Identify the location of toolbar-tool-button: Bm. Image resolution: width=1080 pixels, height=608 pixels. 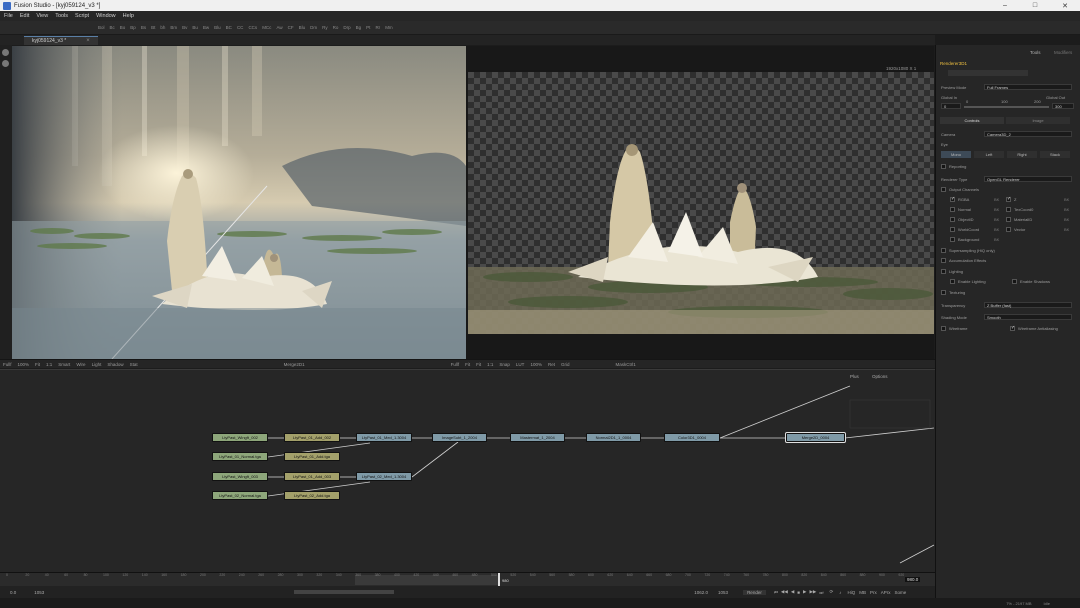
(173, 27).